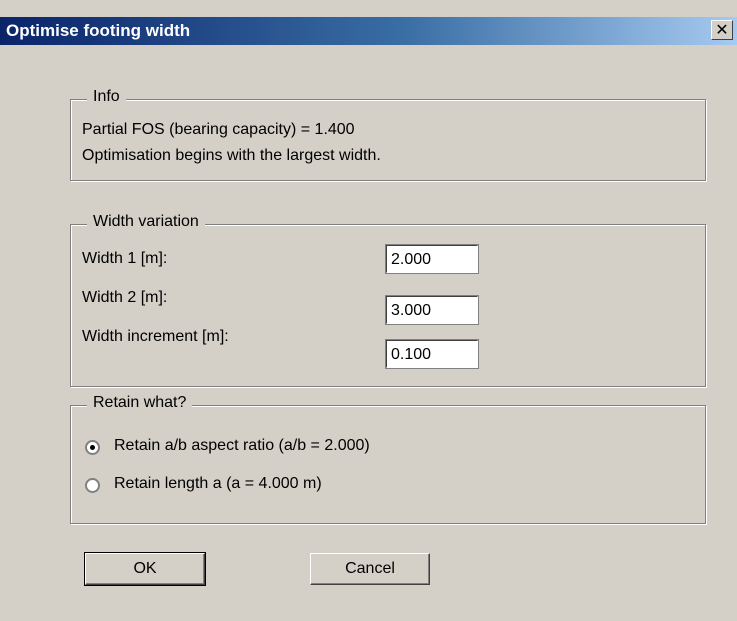  Describe the element at coordinates (146, 222) in the screenshot. I see `width-variation-legend: Width variation` at that location.